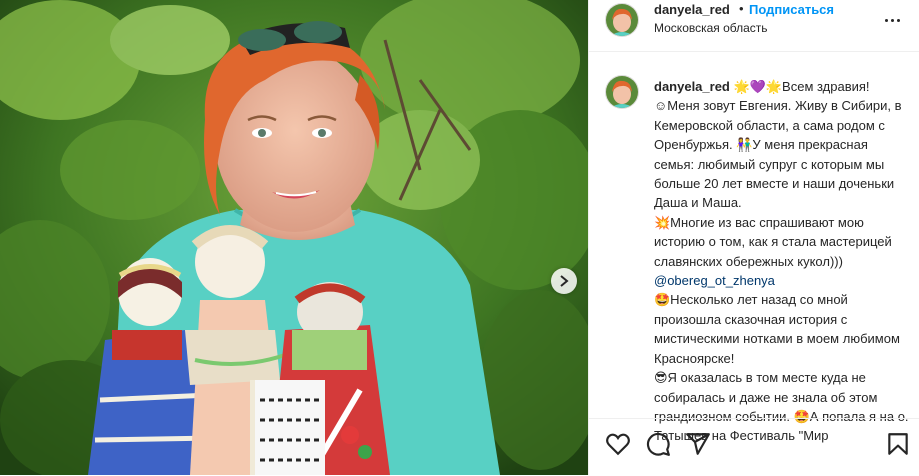  Describe the element at coordinates (754, 447) in the screenshot. I see `post-actions-bar` at that location.